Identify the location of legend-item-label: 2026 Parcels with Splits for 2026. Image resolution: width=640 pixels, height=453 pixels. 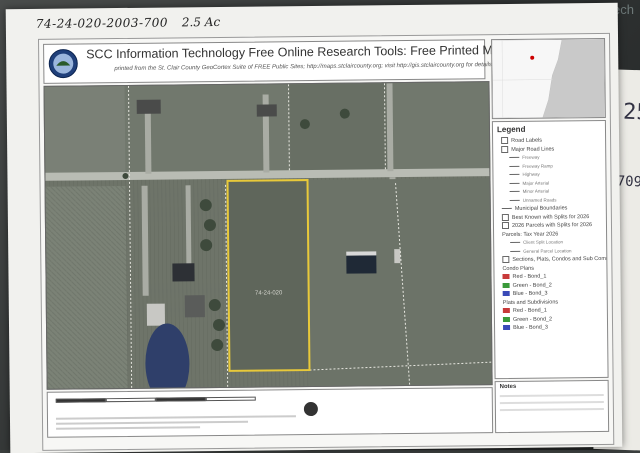
(552, 225).